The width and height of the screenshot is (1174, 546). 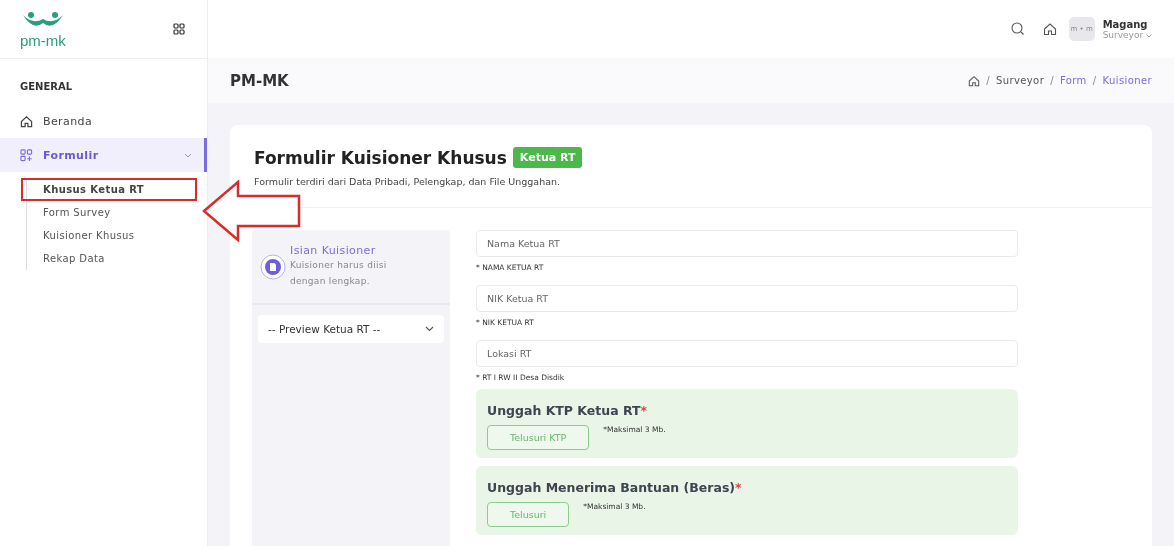 I want to click on breadcrumb-item: Surveyor, so click(x=1020, y=80).